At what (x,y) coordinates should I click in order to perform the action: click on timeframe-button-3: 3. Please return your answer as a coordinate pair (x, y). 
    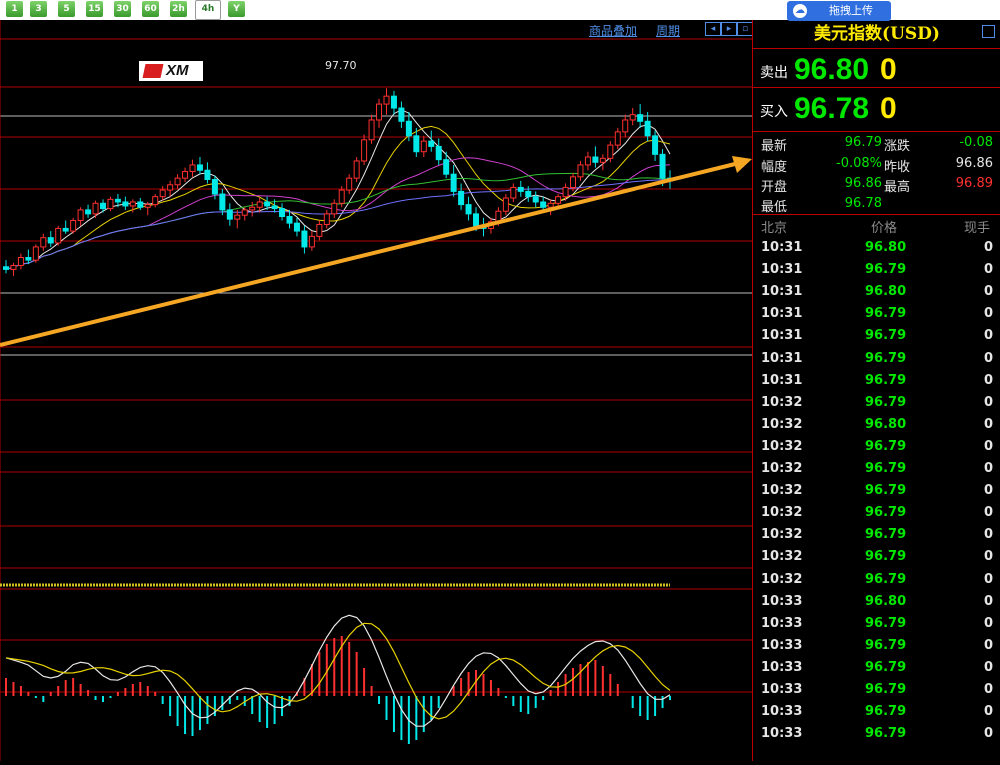
    Looking at the image, I should click on (38, 9).